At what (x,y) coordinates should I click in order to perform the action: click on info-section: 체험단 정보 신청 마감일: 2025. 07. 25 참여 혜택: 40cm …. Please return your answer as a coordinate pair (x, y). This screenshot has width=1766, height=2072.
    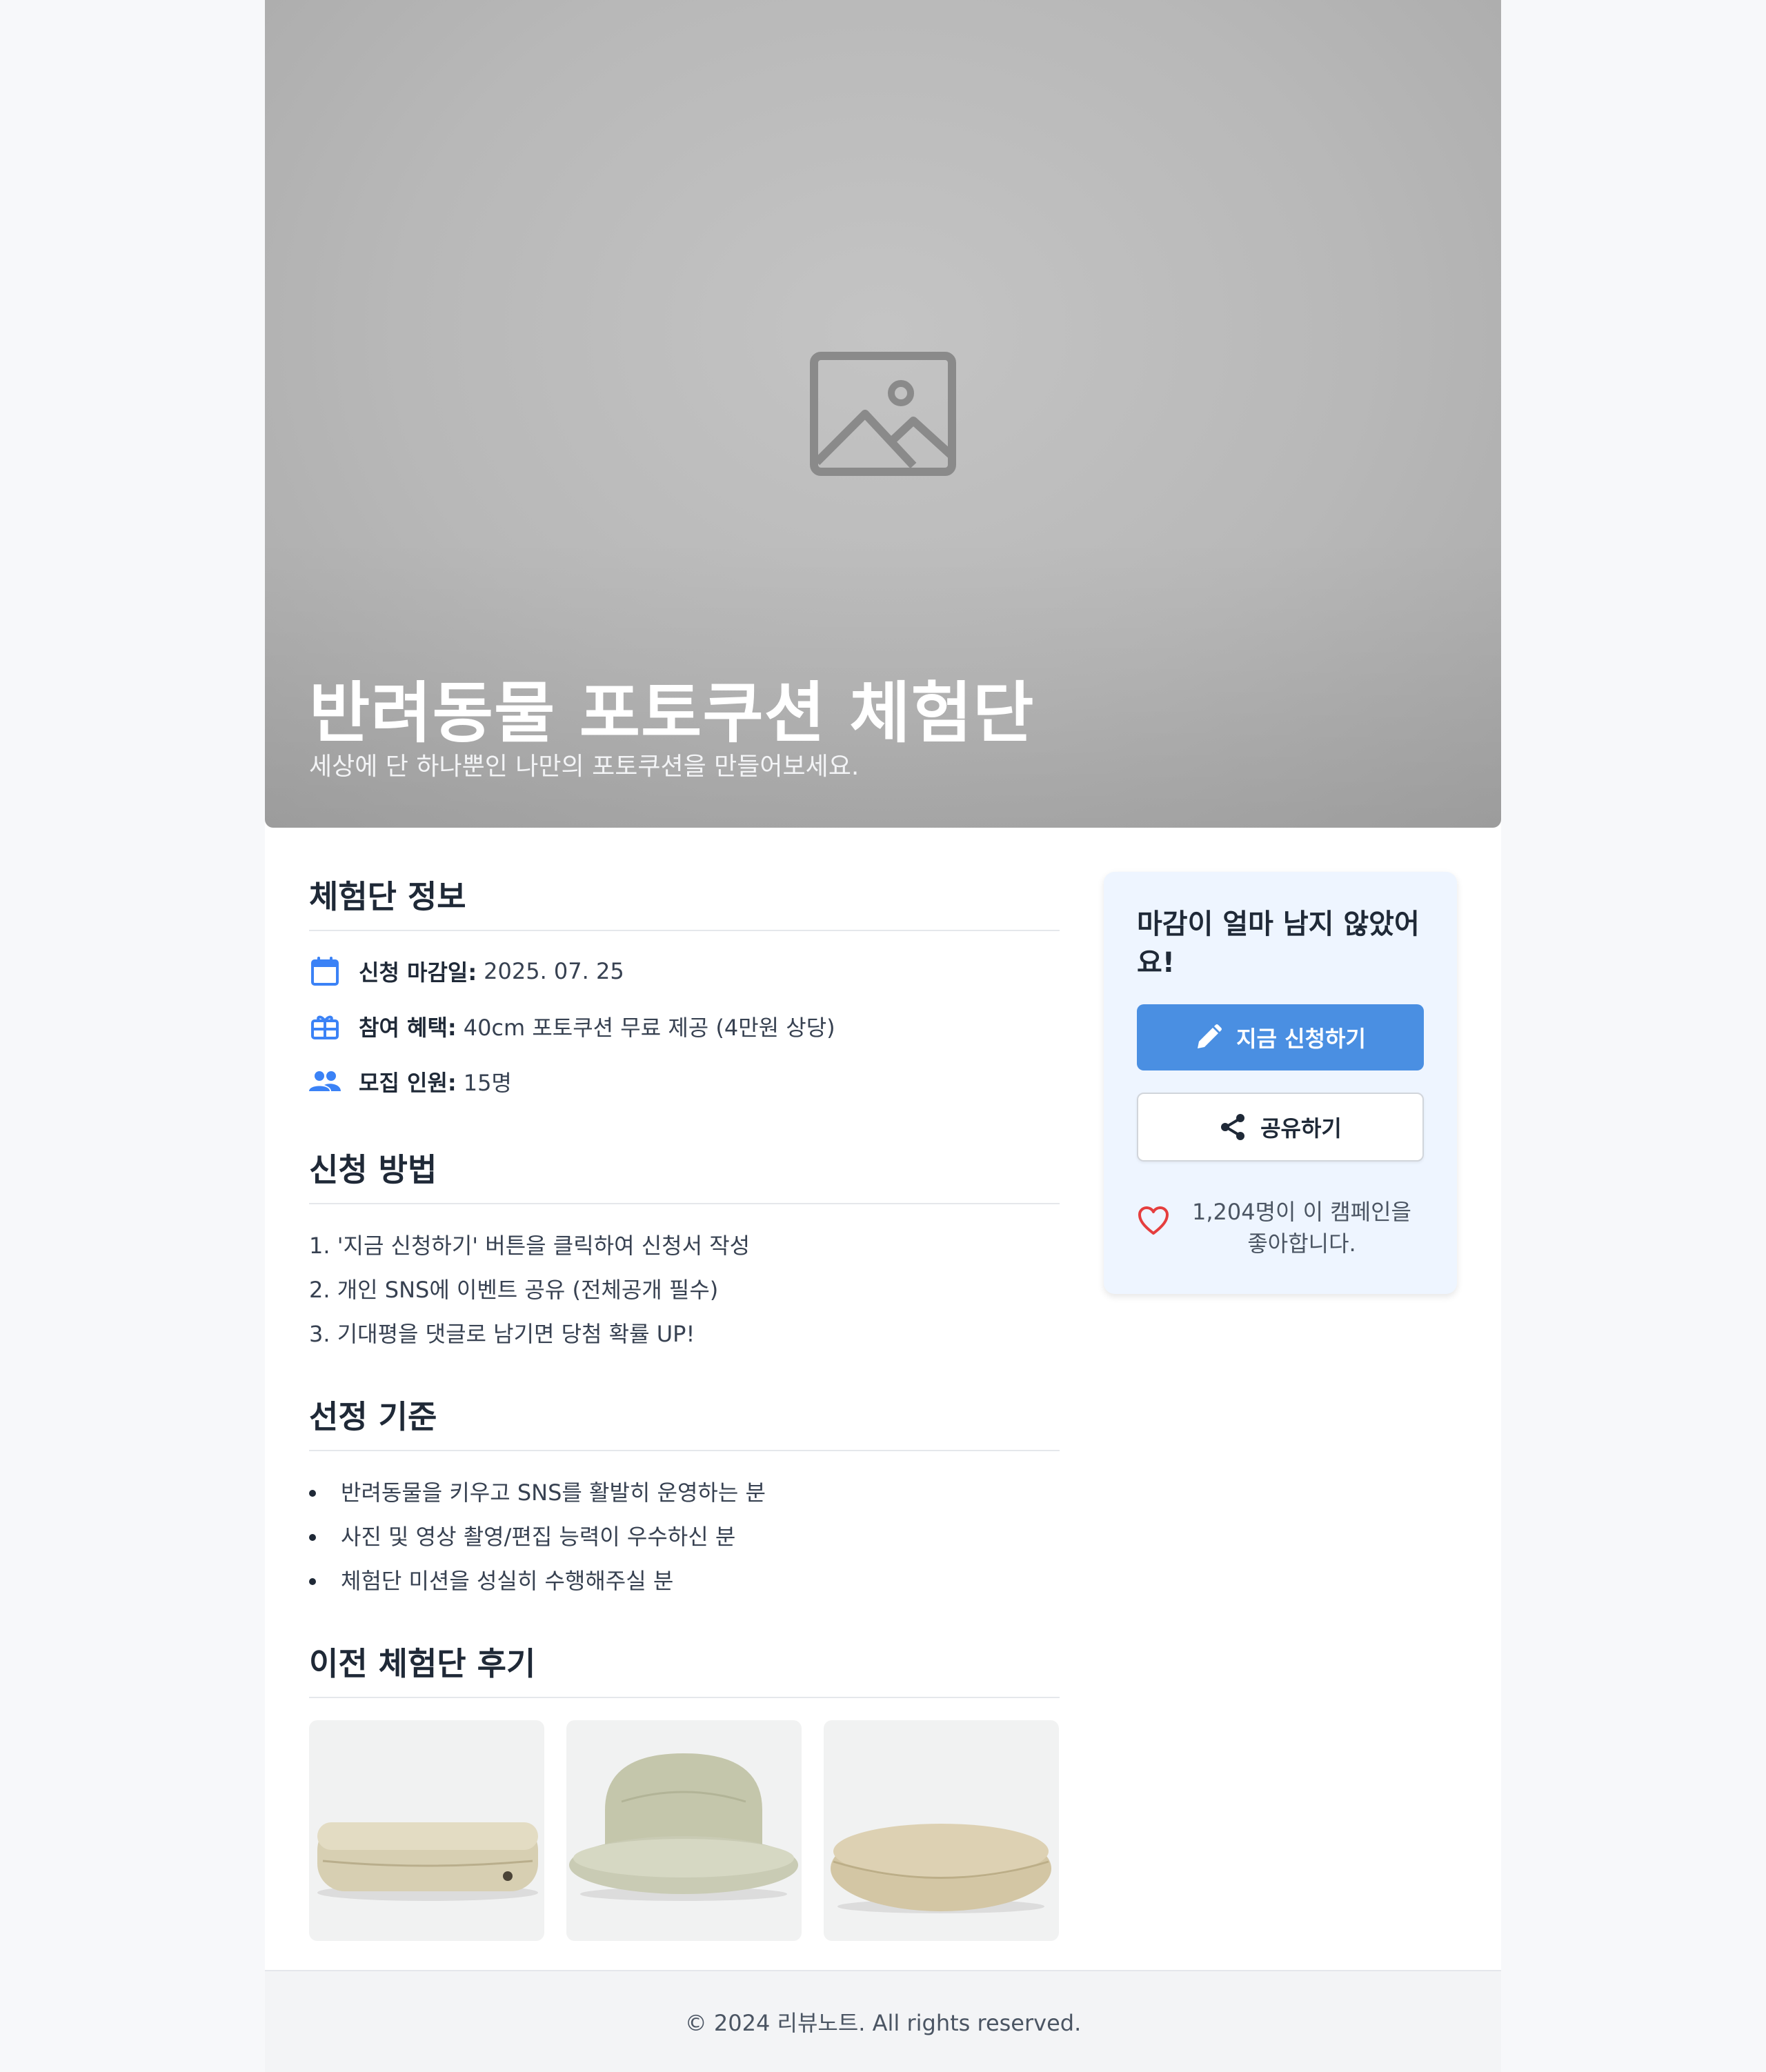
    Looking at the image, I should click on (684, 991).